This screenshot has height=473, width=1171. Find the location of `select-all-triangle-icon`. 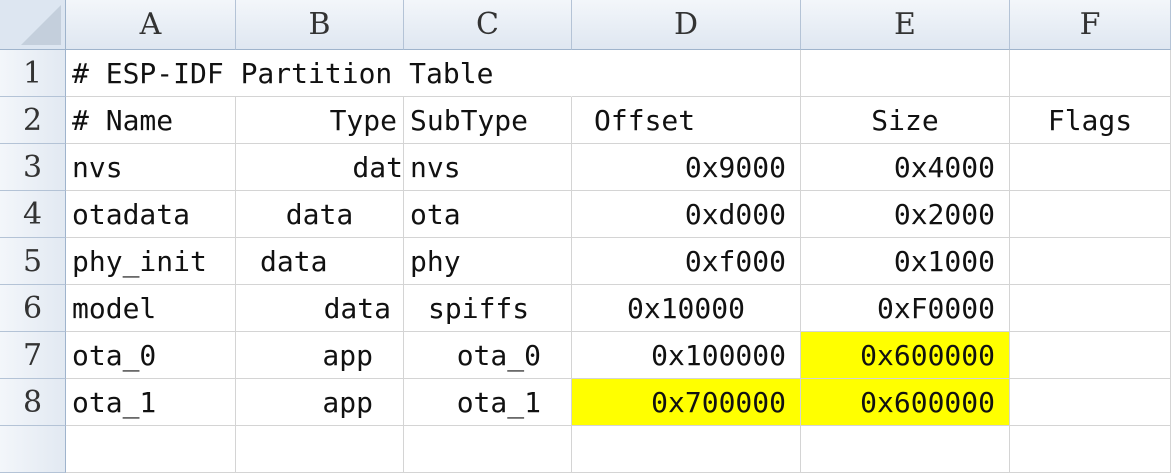

select-all-triangle-icon is located at coordinates (41, 25).